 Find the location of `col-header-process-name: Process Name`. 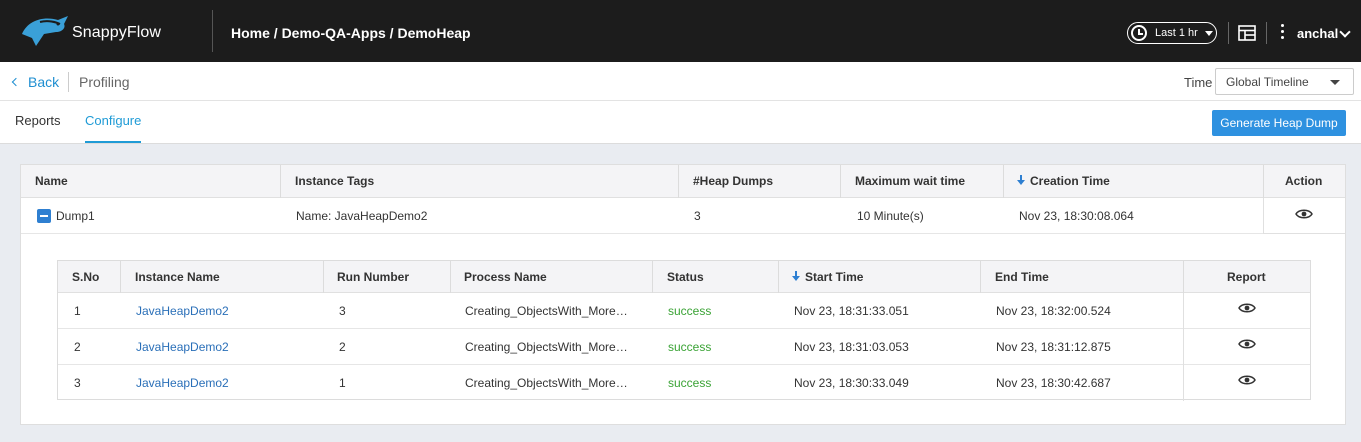

col-header-process-name: Process Name is located at coordinates (505, 277).